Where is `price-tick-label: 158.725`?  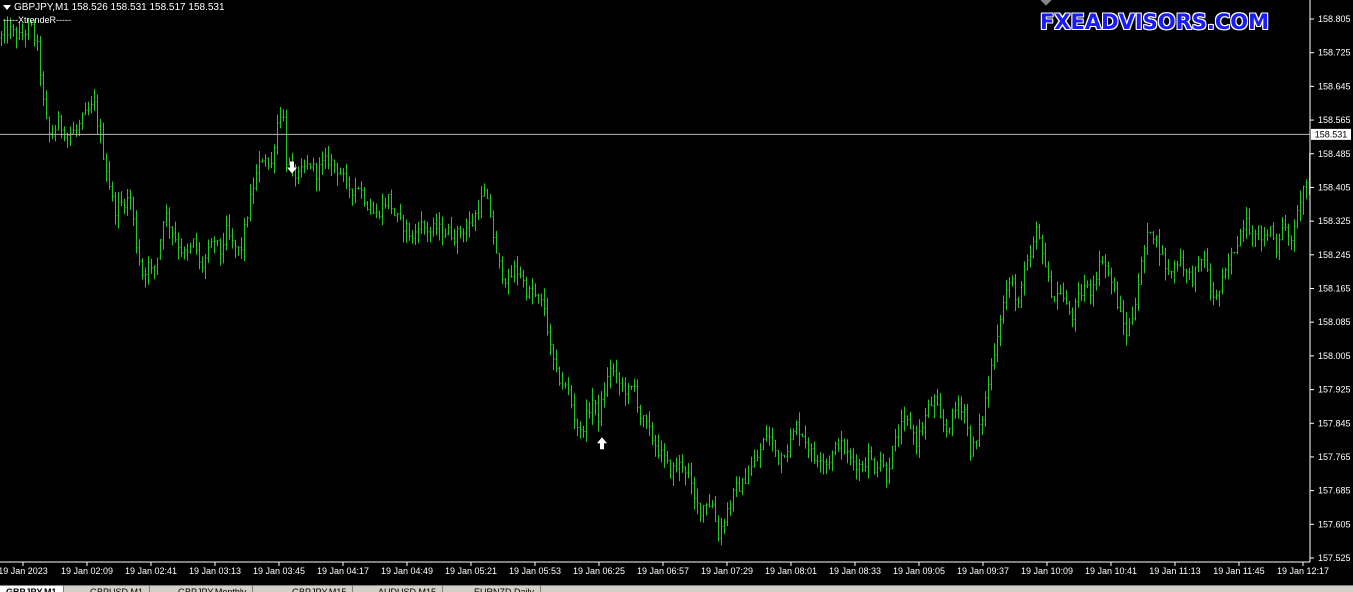 price-tick-label: 158.725 is located at coordinates (1334, 53).